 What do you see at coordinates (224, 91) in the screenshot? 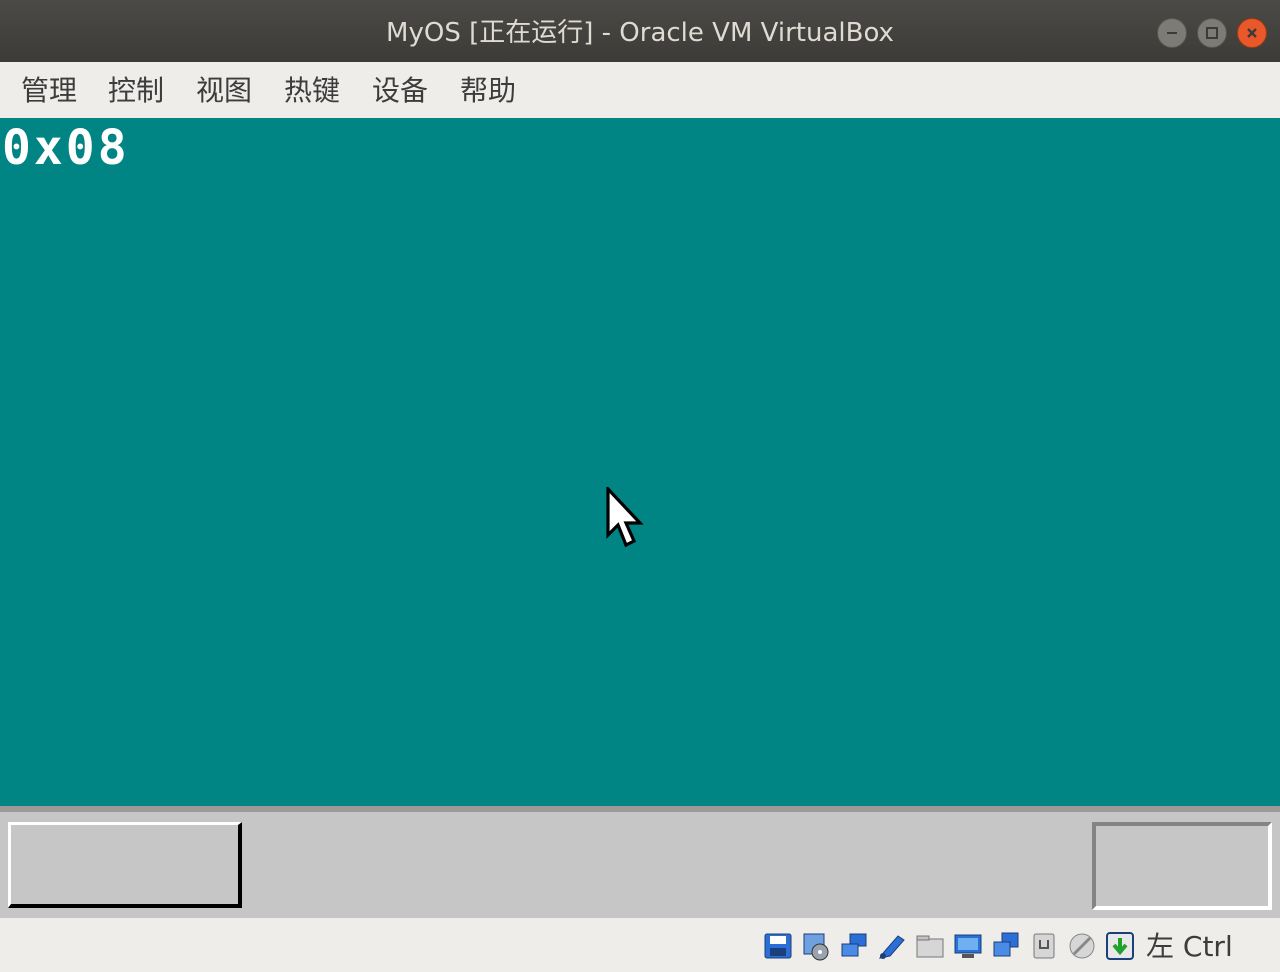
I see `menu-view: 视图` at bounding box center [224, 91].